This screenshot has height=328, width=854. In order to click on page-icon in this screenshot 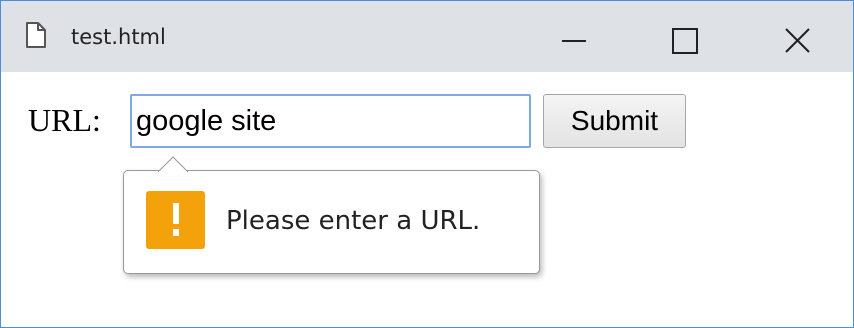, I will do `click(36, 35)`.